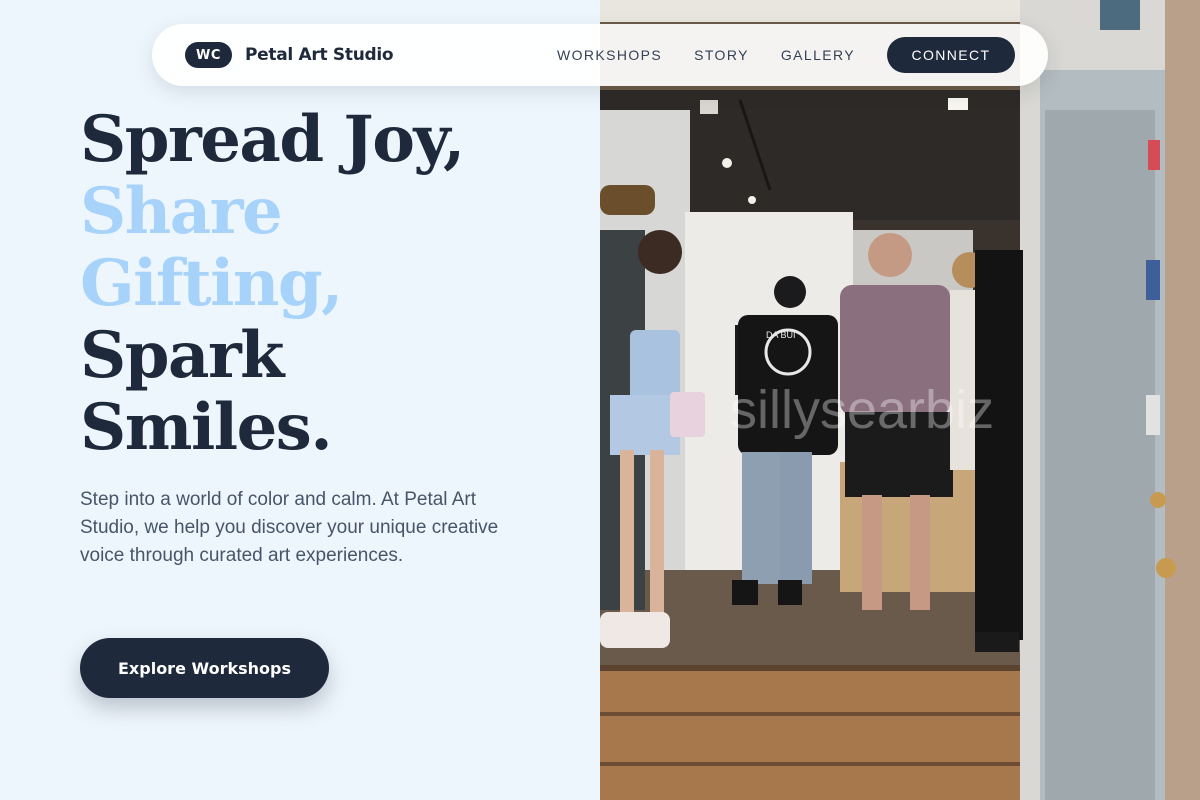  Describe the element at coordinates (182, 355) in the screenshot. I see `headline-line-4: Spark` at that location.